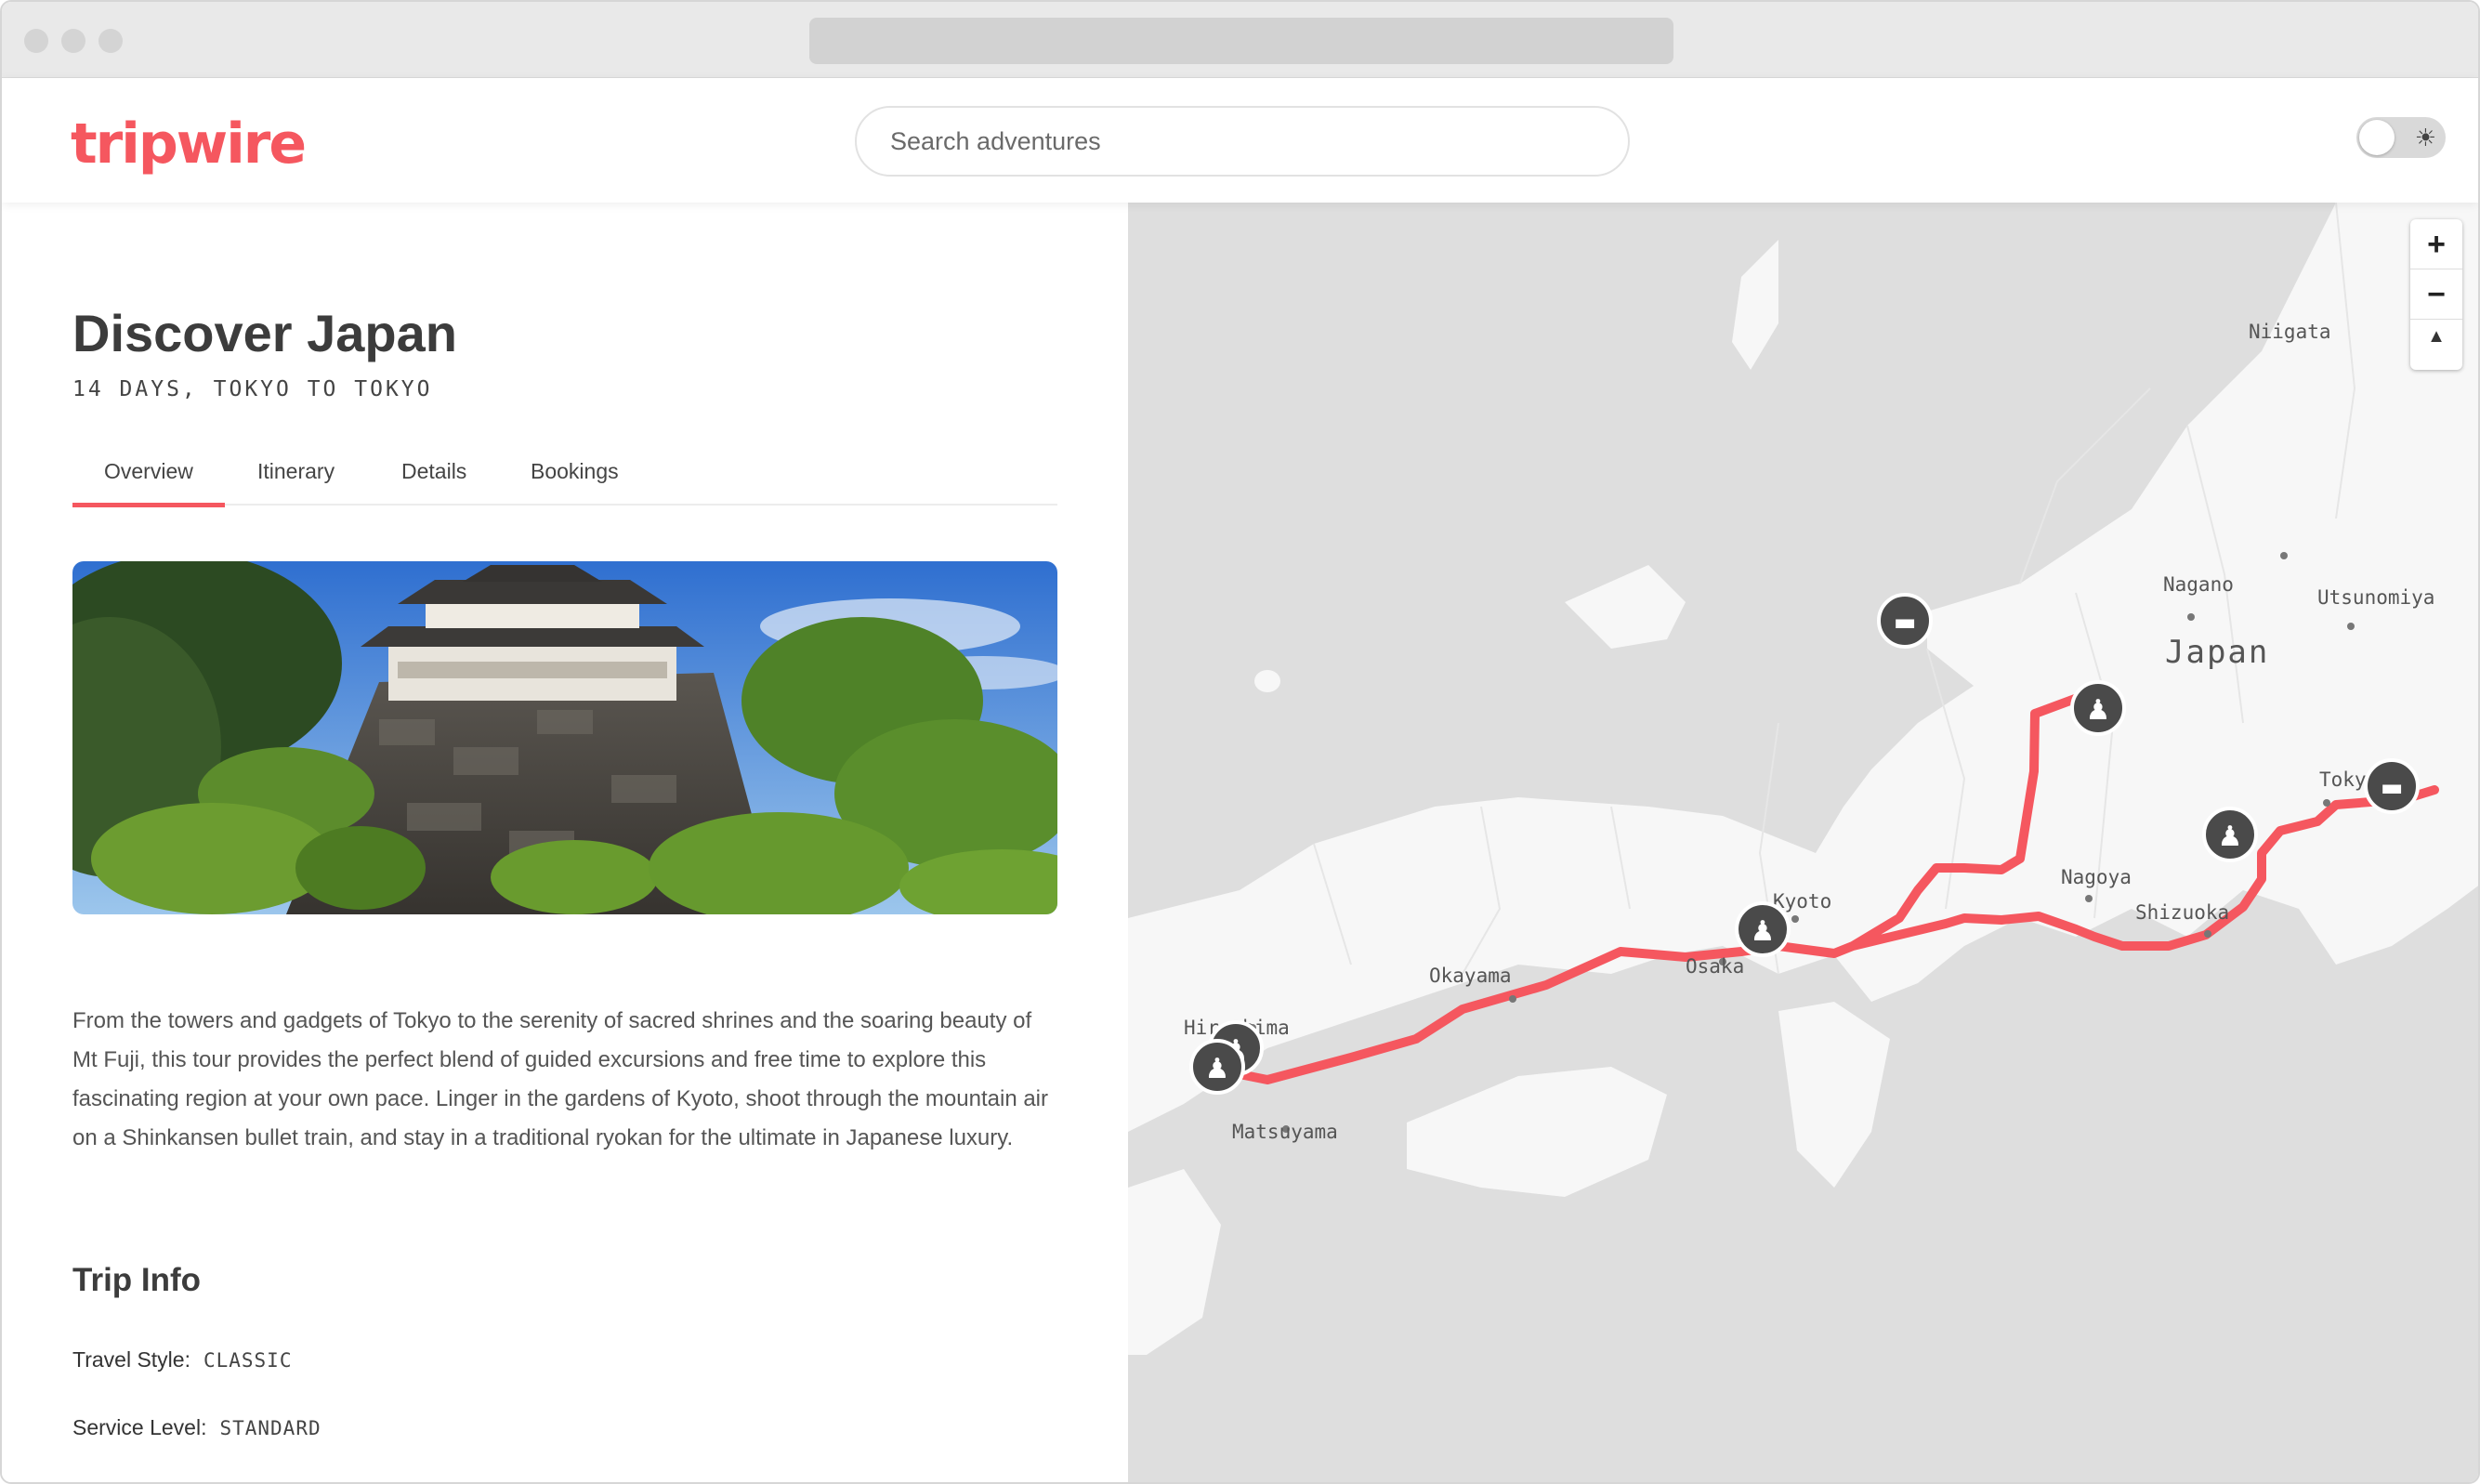 The height and width of the screenshot is (1484, 2480). I want to click on place-label-utsunomiya: Utsunomiya, so click(2375, 597).